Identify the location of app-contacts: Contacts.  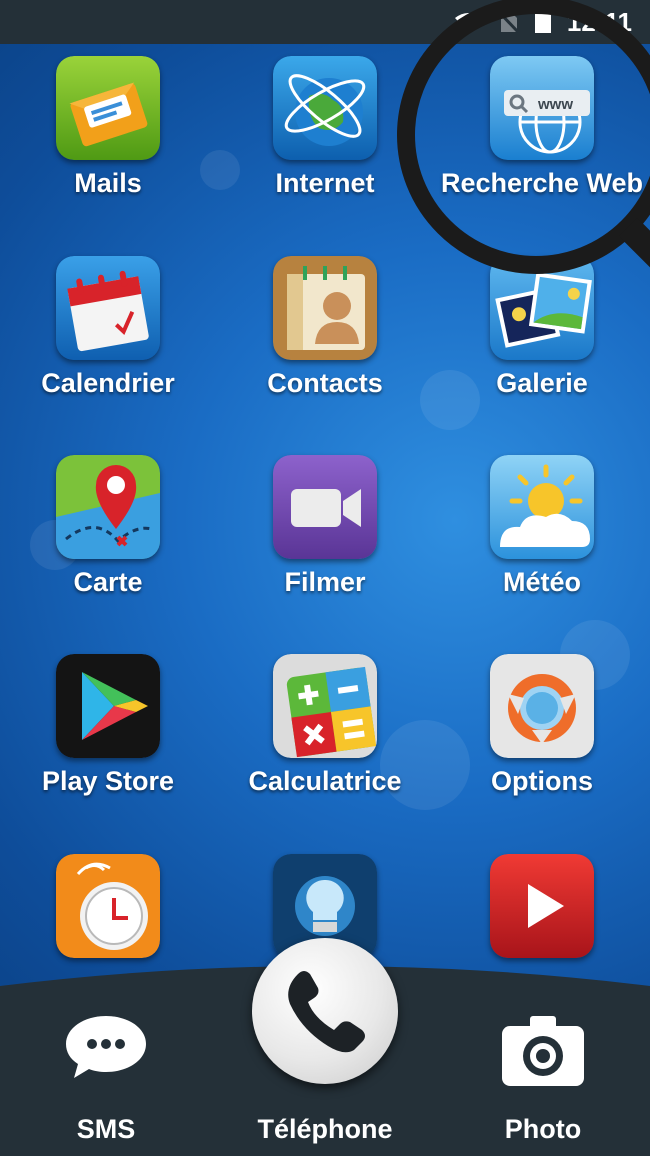
(325, 346).